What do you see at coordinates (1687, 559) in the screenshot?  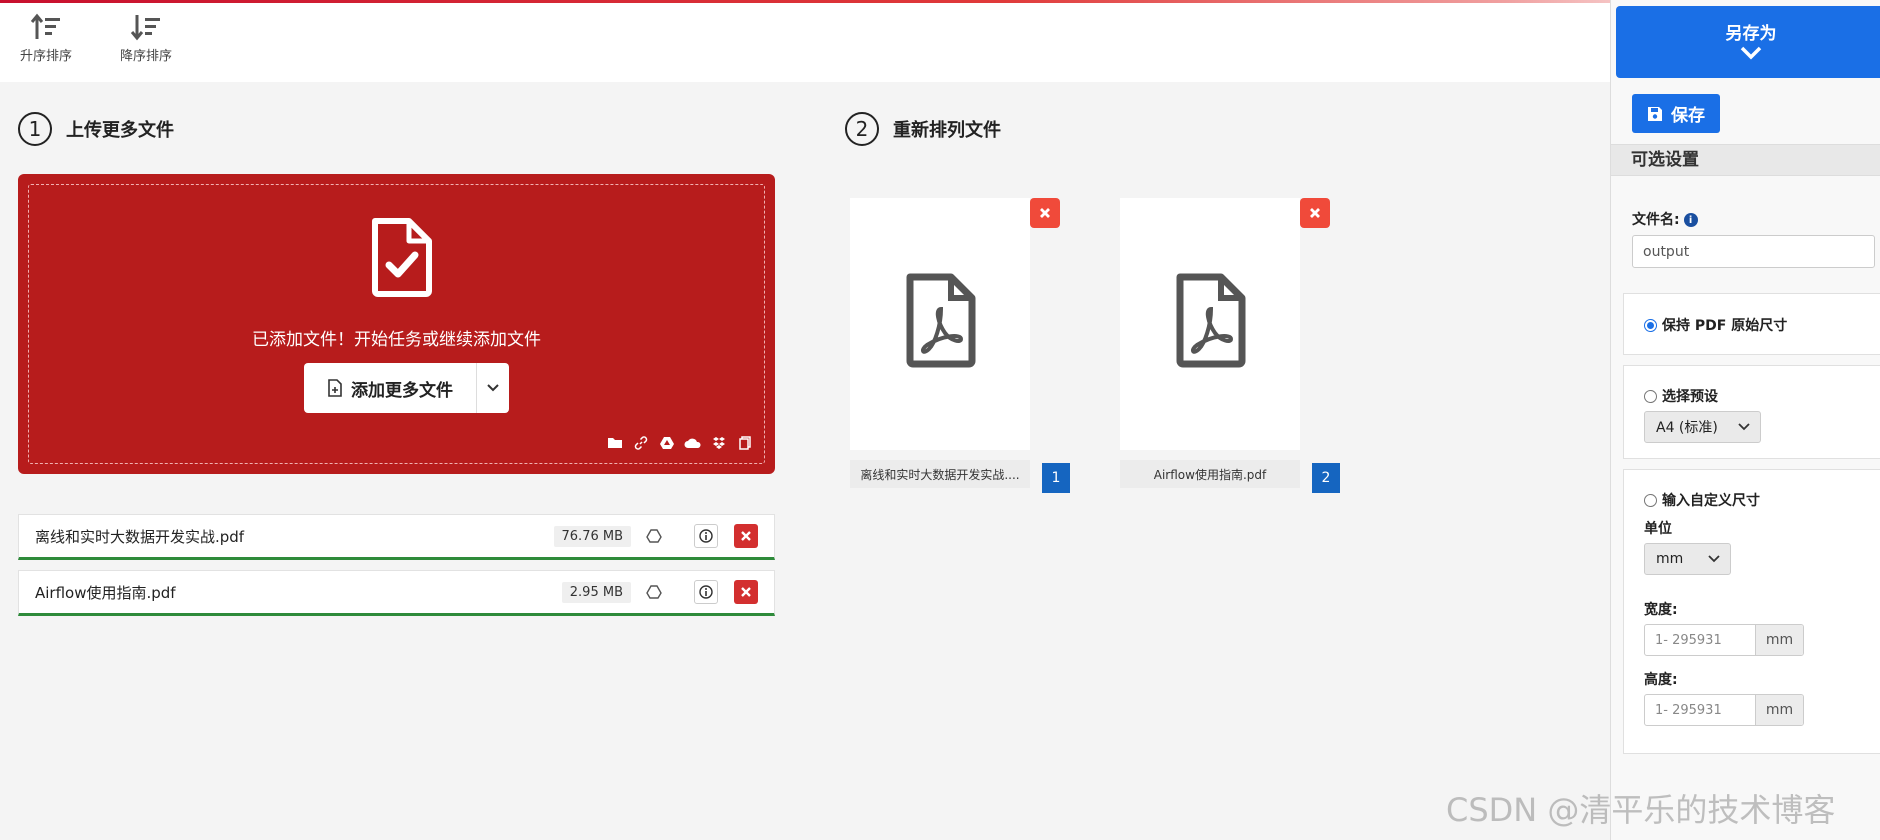 I see `unit-select: mm` at bounding box center [1687, 559].